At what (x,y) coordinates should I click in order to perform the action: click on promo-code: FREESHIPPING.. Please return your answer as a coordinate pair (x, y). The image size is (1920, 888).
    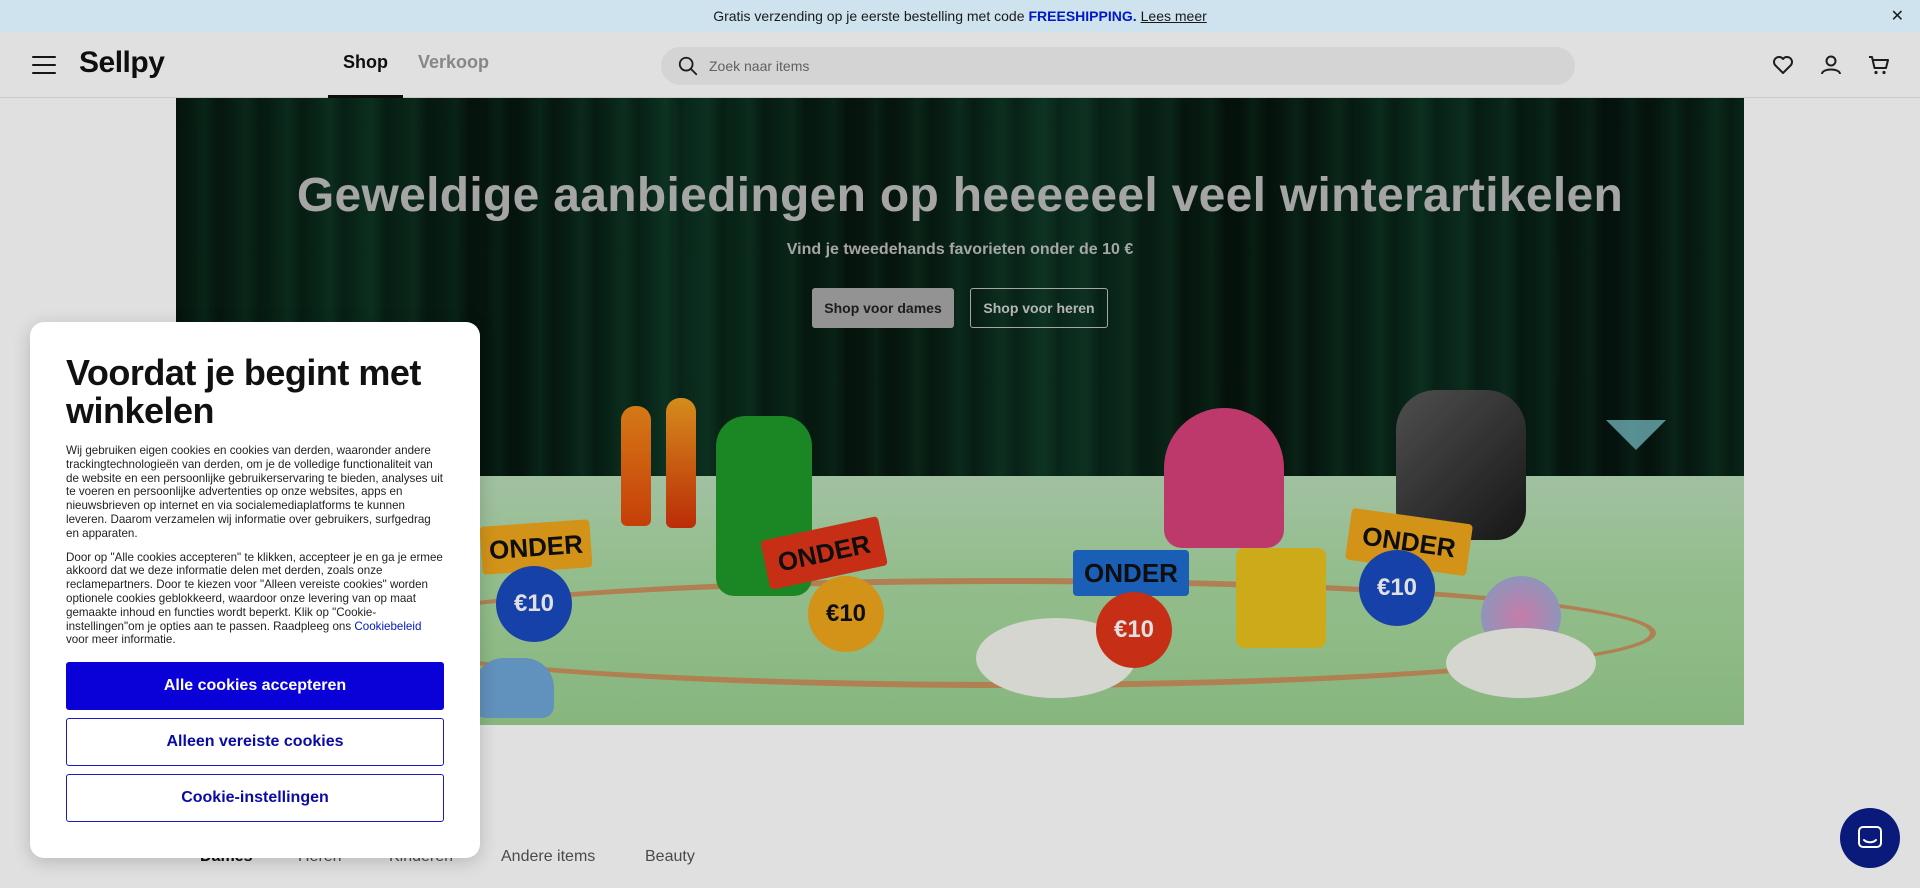
    Looking at the image, I should click on (1082, 16).